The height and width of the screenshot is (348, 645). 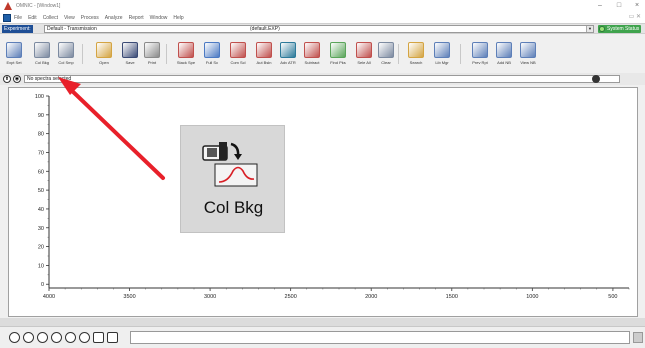 I want to click on experiment-select: Default - Transmission (default.EXP) ▼, so click(x=319, y=29).